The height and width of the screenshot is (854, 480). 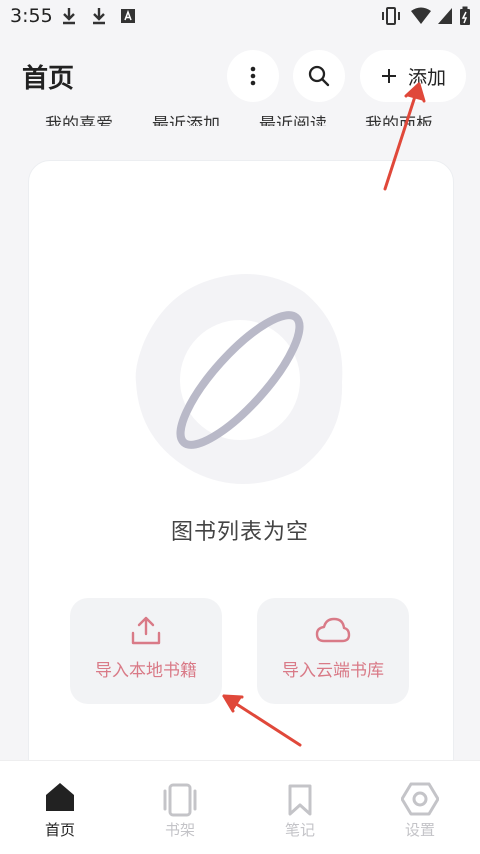 I want to click on nav-item-settings: 设置, so click(x=420, y=807).